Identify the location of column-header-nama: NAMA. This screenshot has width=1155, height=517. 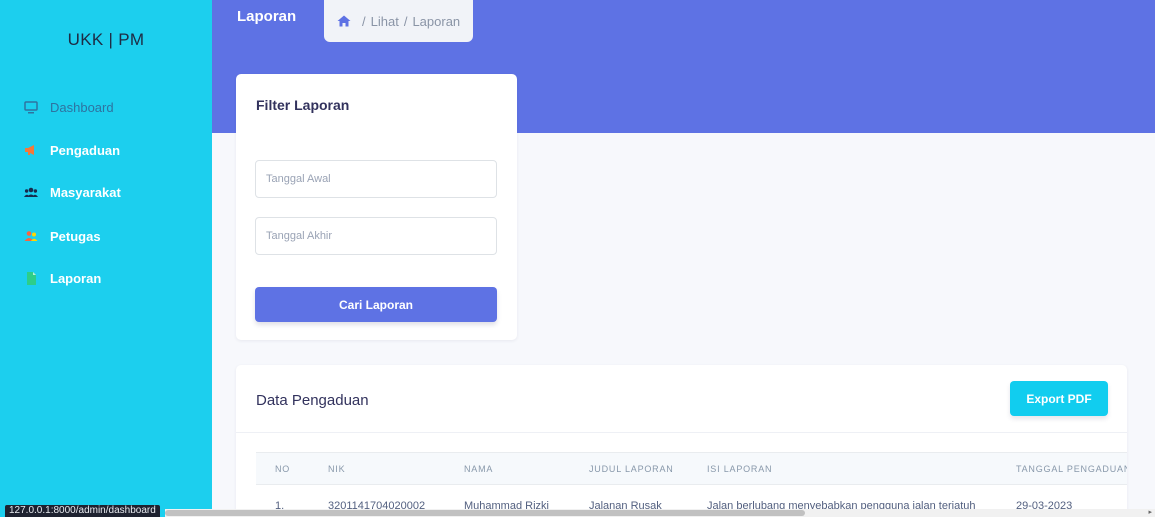
(479, 469).